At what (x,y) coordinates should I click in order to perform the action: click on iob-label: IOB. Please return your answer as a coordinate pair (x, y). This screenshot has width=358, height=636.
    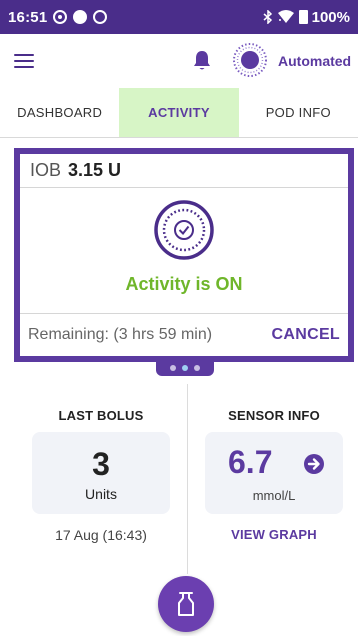
    Looking at the image, I should click on (46, 170).